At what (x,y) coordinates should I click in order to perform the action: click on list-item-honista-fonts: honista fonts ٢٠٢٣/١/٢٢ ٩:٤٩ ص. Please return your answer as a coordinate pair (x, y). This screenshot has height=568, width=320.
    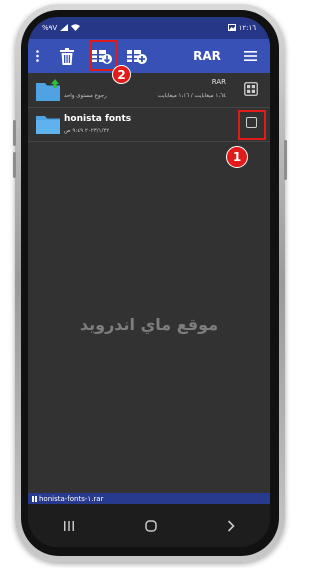
    Looking at the image, I should click on (149, 124).